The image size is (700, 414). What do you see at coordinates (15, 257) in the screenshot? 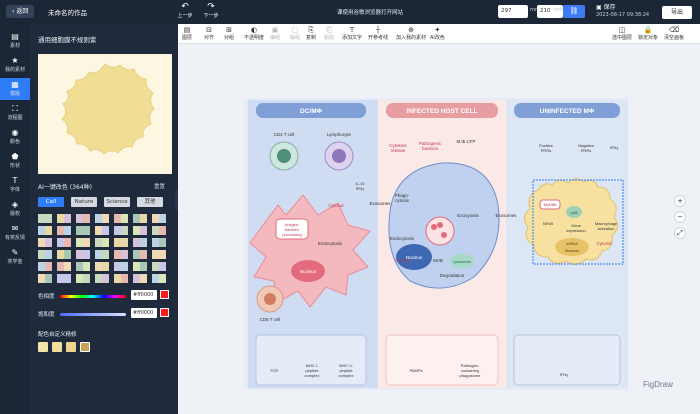
I see `sidebar-item-9: ✎ 奖学金` at bounding box center [15, 257].